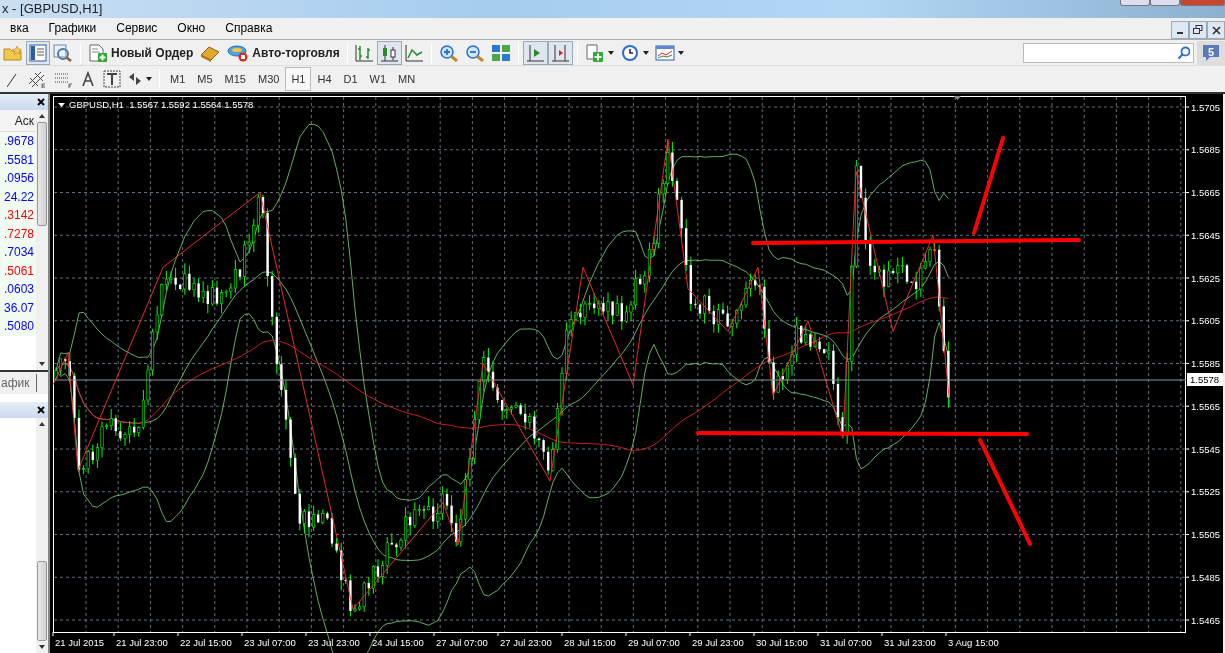 The height and width of the screenshot is (653, 1225). What do you see at coordinates (206, 642) in the screenshot?
I see `time-label: 22 Jul 15:00` at bounding box center [206, 642].